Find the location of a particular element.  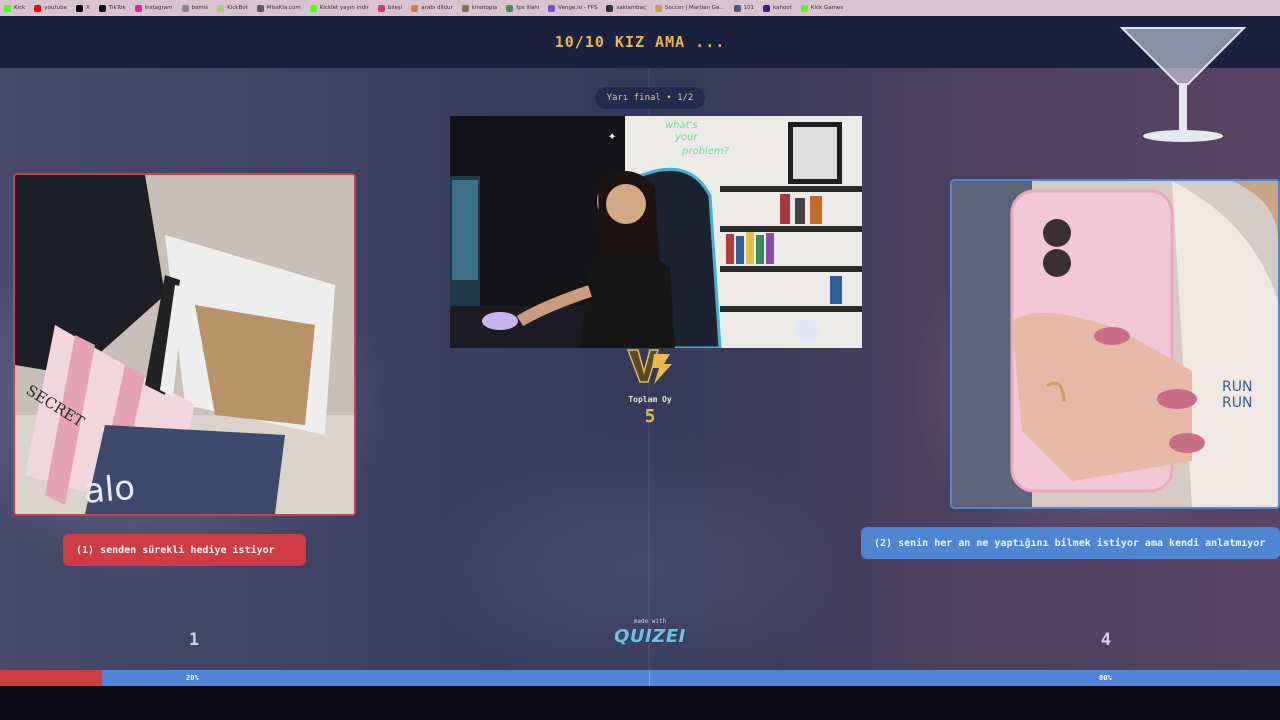

bookmark-label: instagram is located at coordinates (158, 8).